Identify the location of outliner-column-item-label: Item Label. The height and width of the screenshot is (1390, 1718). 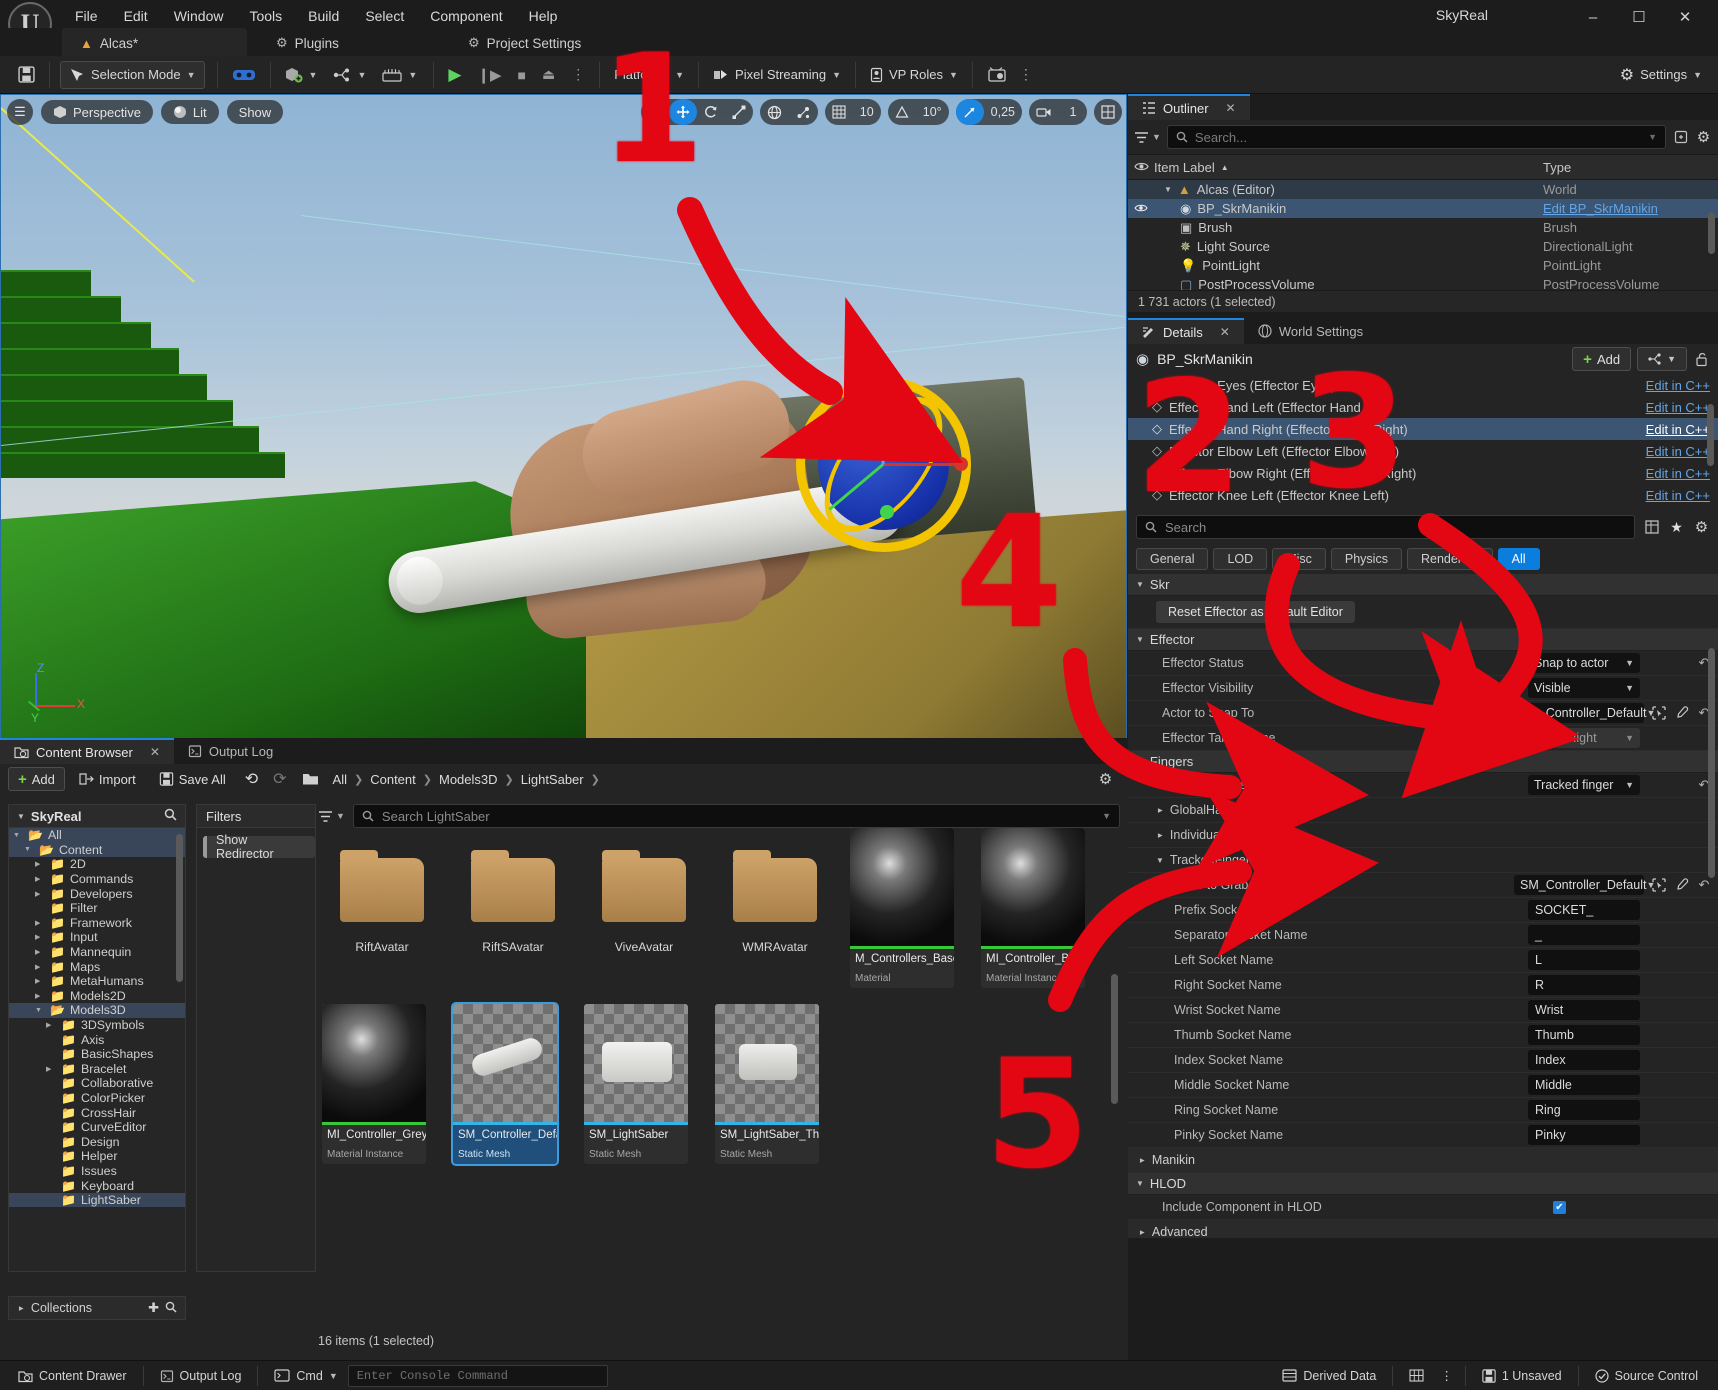
(1184, 167).